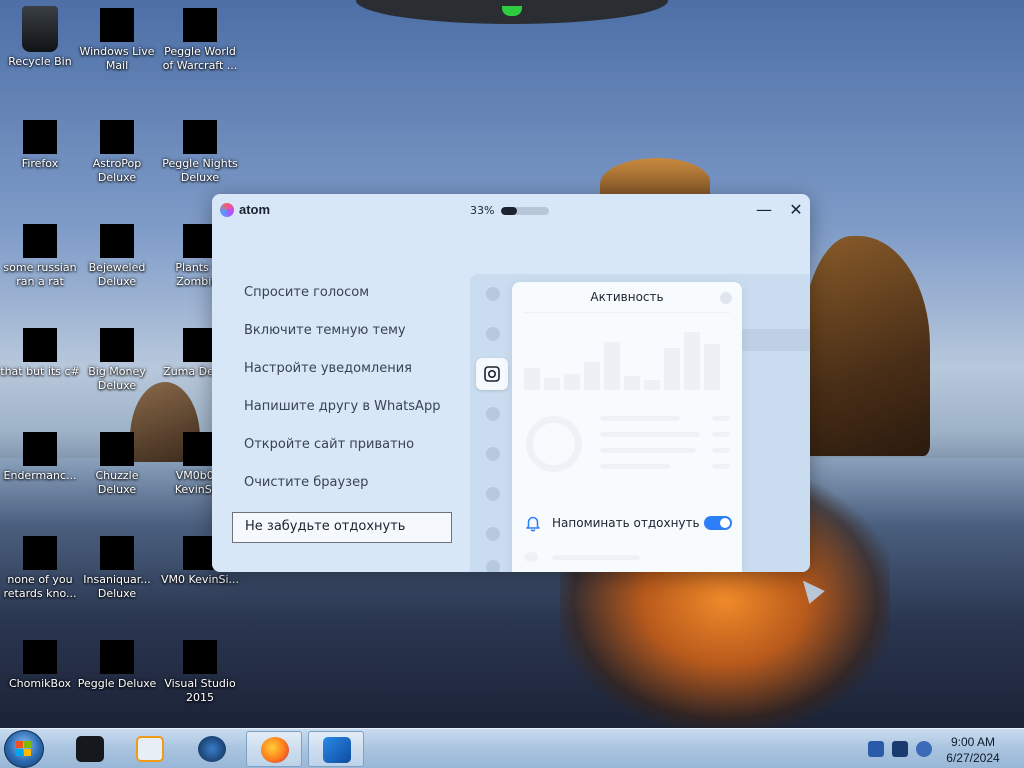 The width and height of the screenshot is (1024, 768). Describe the element at coordinates (342, 373) in the screenshot. I see `menu-item-notifications: Настройте уведомления` at that location.